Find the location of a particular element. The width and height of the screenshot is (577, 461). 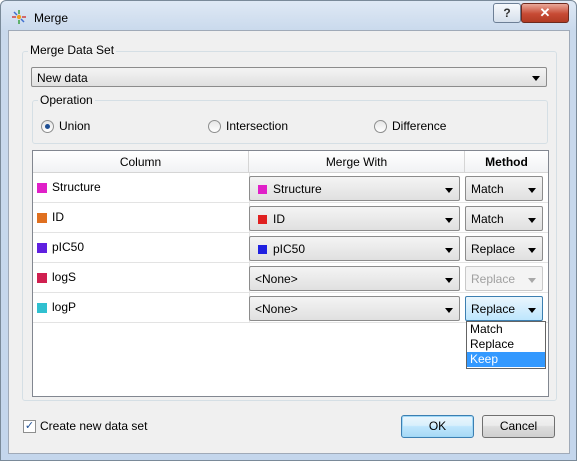

column-name: Structure is located at coordinates (76, 187).